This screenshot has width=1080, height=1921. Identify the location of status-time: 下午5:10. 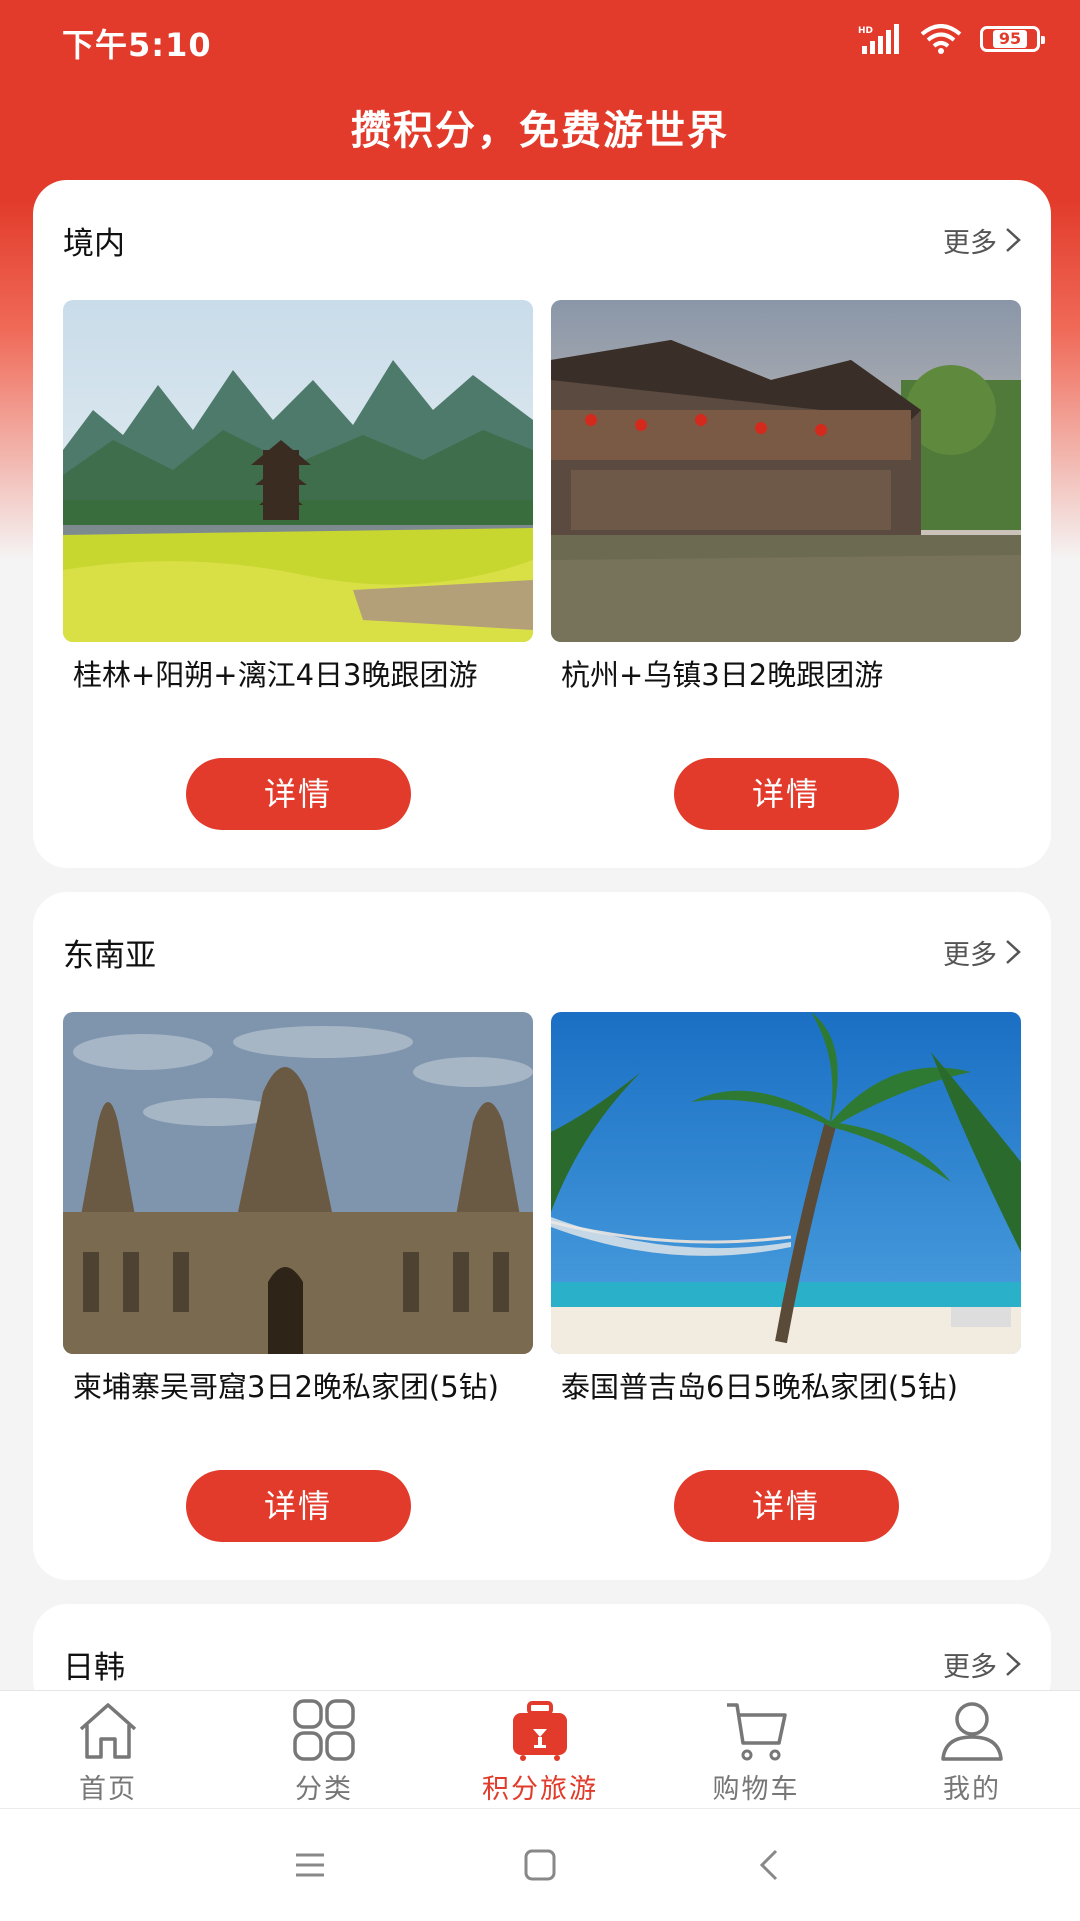
(137, 45).